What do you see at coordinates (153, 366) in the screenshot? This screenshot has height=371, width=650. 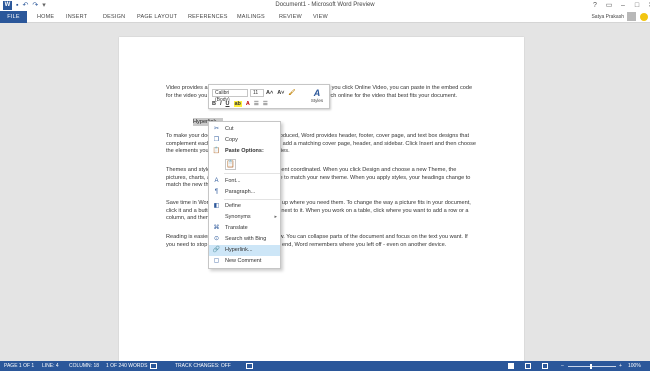 I see `proofing-icon` at bounding box center [153, 366].